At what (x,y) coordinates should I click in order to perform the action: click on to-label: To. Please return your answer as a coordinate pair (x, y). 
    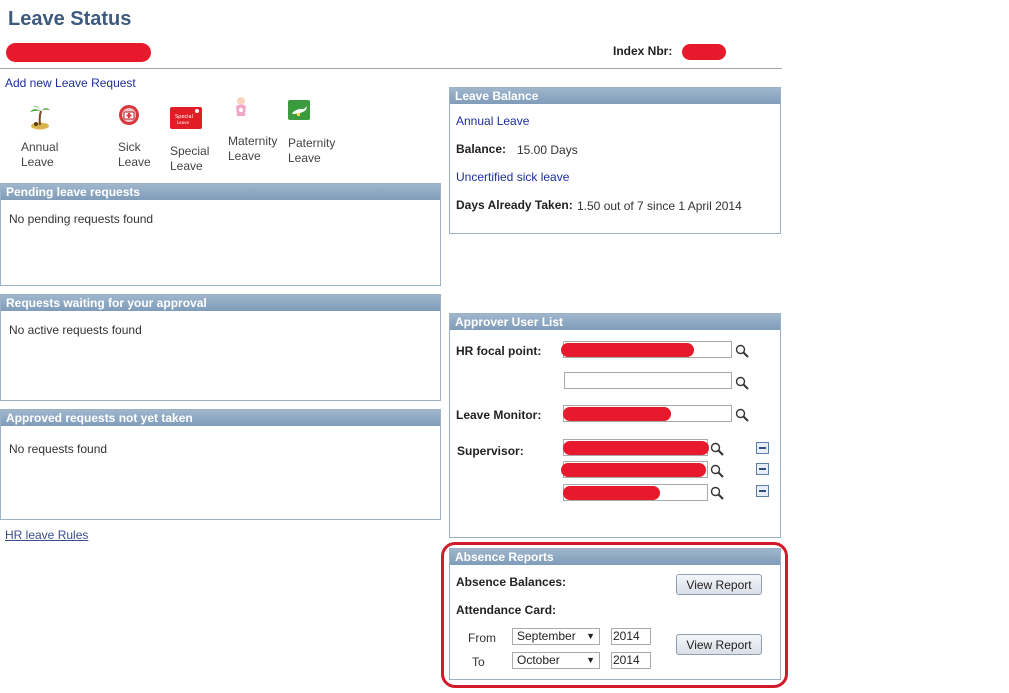
    Looking at the image, I should click on (478, 662).